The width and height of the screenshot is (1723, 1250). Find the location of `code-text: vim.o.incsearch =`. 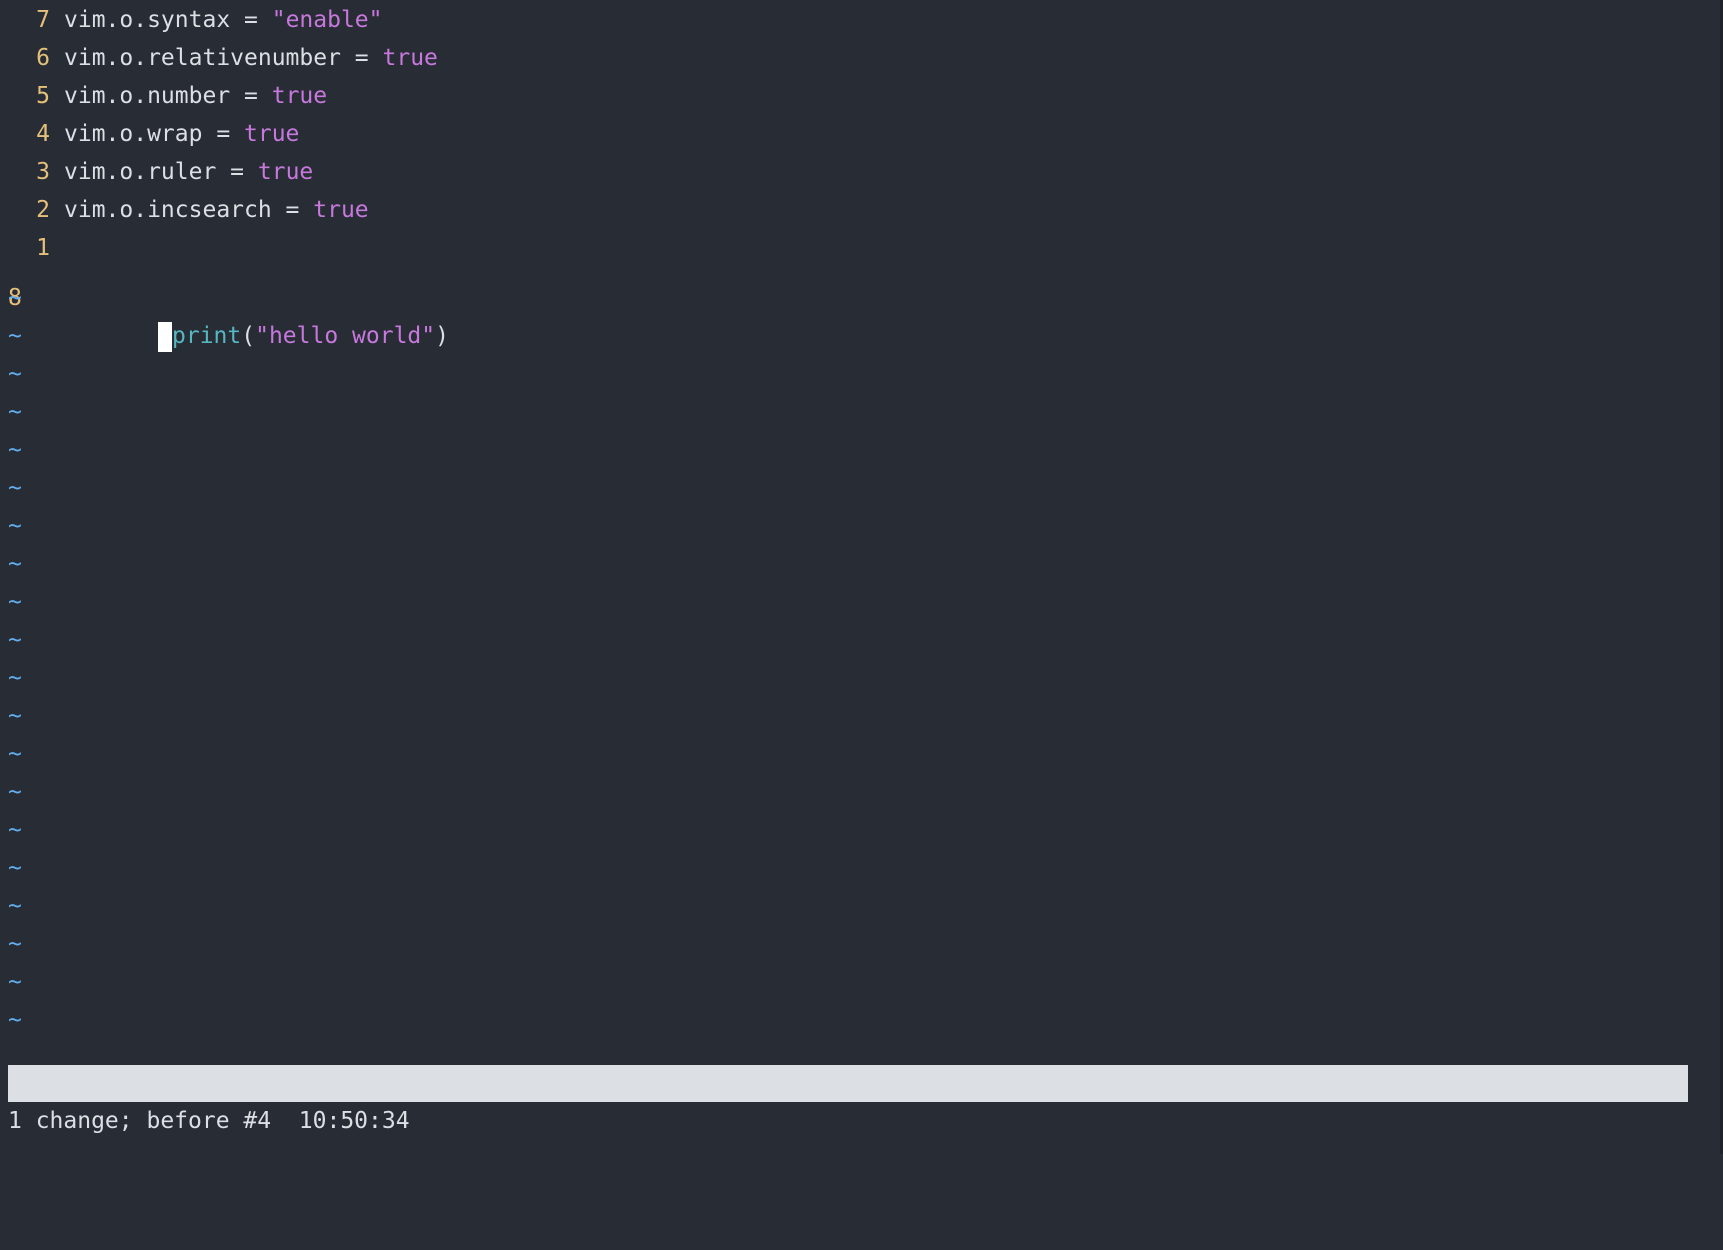

code-text: vim.o.incsearch = is located at coordinates (189, 210).